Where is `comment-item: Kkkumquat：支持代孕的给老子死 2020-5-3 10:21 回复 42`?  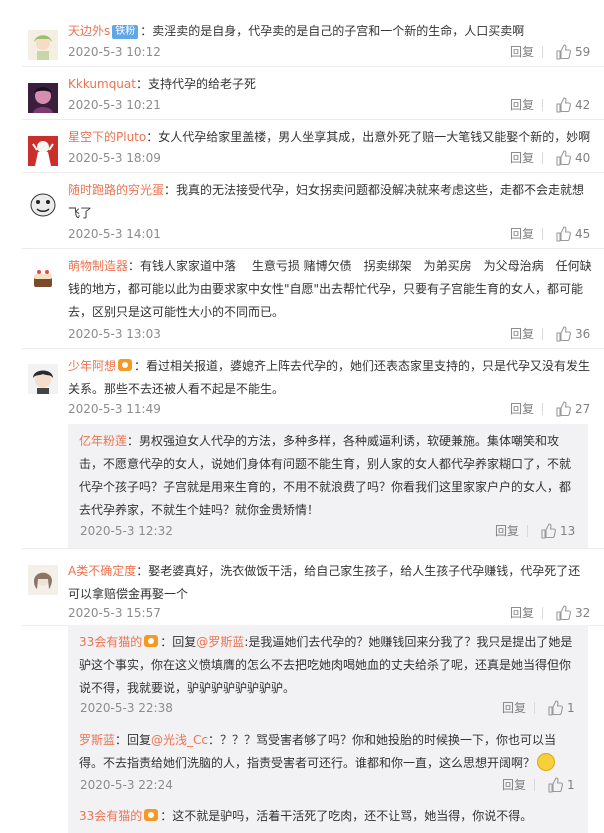 comment-item: Kkkumquat：支持代孕的给老子死 2020-5-3 10:21 回复 42 is located at coordinates (302, 93).